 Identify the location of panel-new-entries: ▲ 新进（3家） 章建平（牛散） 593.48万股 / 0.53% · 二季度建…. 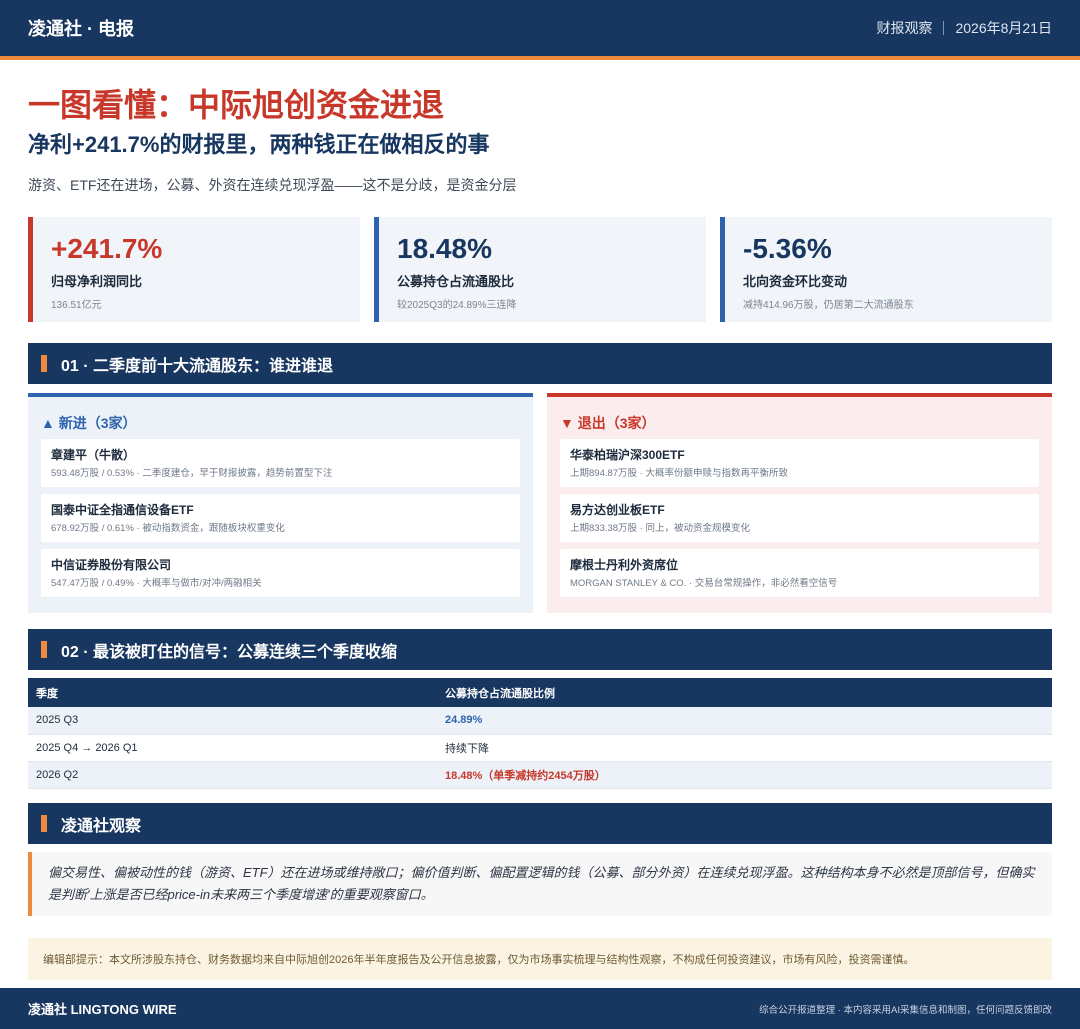
(280, 503).